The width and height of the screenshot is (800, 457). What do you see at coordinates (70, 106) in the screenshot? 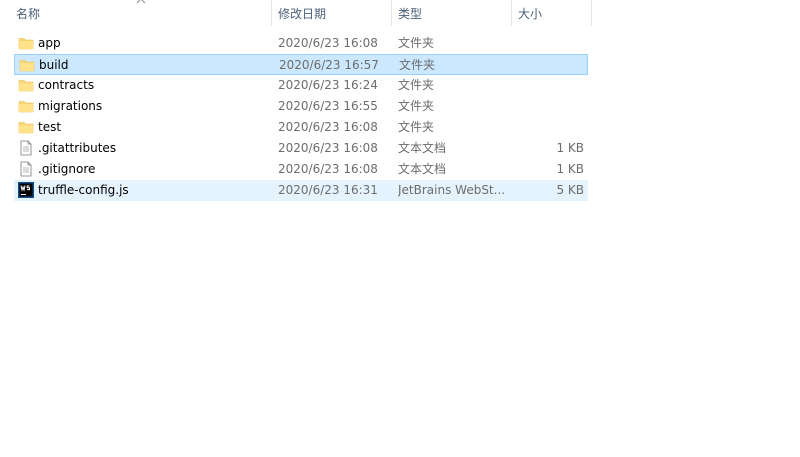
I see `file-name: migrations` at bounding box center [70, 106].